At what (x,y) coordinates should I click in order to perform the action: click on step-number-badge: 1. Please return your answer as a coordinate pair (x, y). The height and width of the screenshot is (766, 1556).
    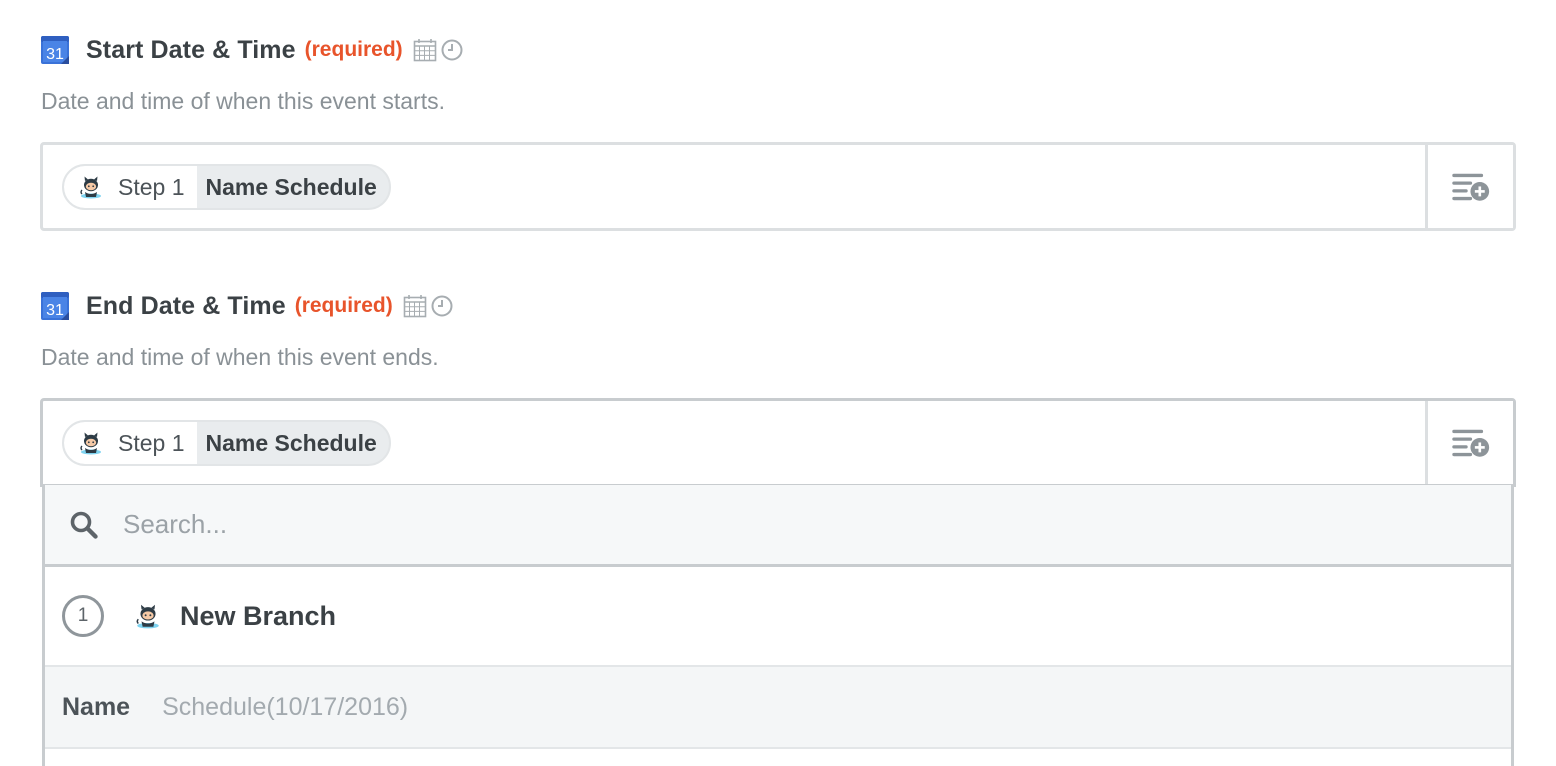
    Looking at the image, I should click on (83, 616).